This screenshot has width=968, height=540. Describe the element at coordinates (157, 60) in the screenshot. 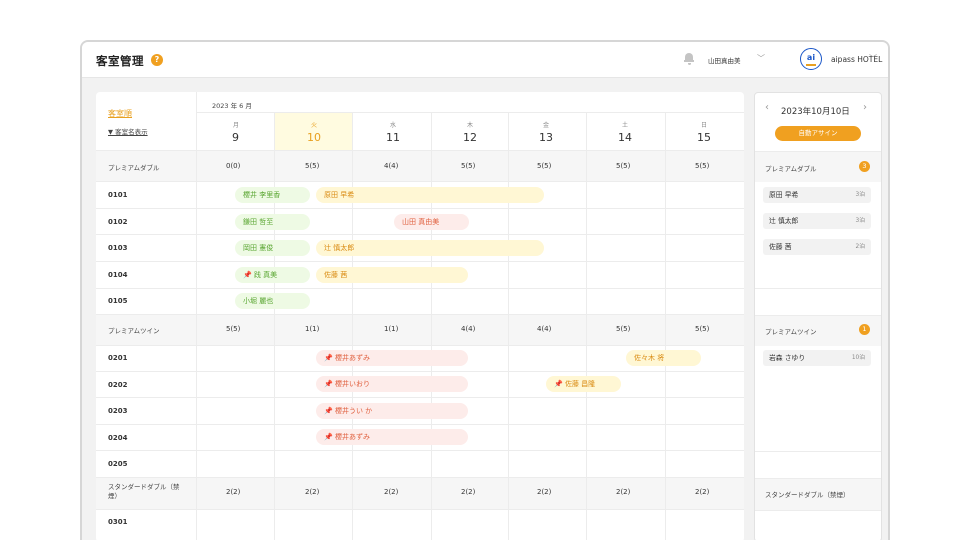

I see `help-icon: ?` at that location.